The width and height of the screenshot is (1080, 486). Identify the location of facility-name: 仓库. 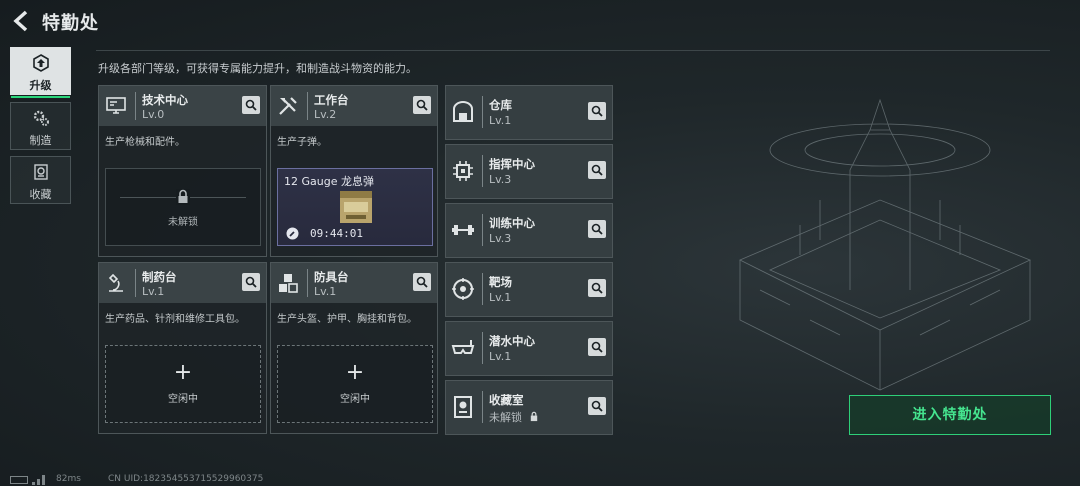
(500, 105).